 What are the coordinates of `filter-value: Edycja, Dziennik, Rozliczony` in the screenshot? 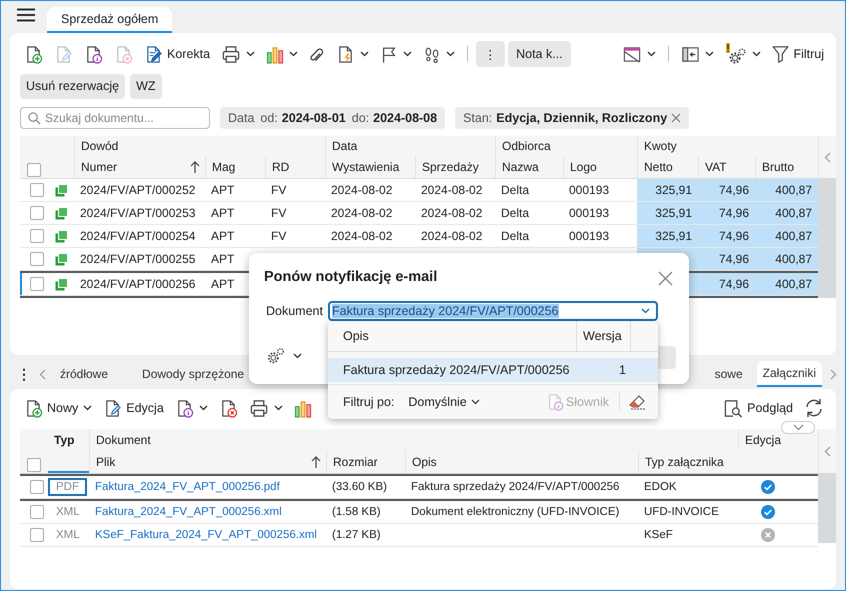 It's located at (582, 118).